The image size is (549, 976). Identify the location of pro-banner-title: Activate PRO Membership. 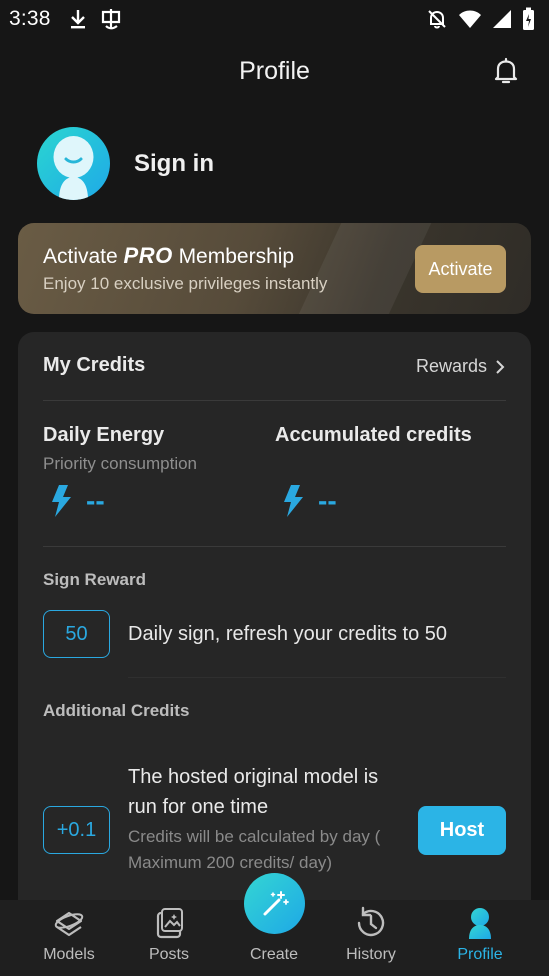
(168, 256).